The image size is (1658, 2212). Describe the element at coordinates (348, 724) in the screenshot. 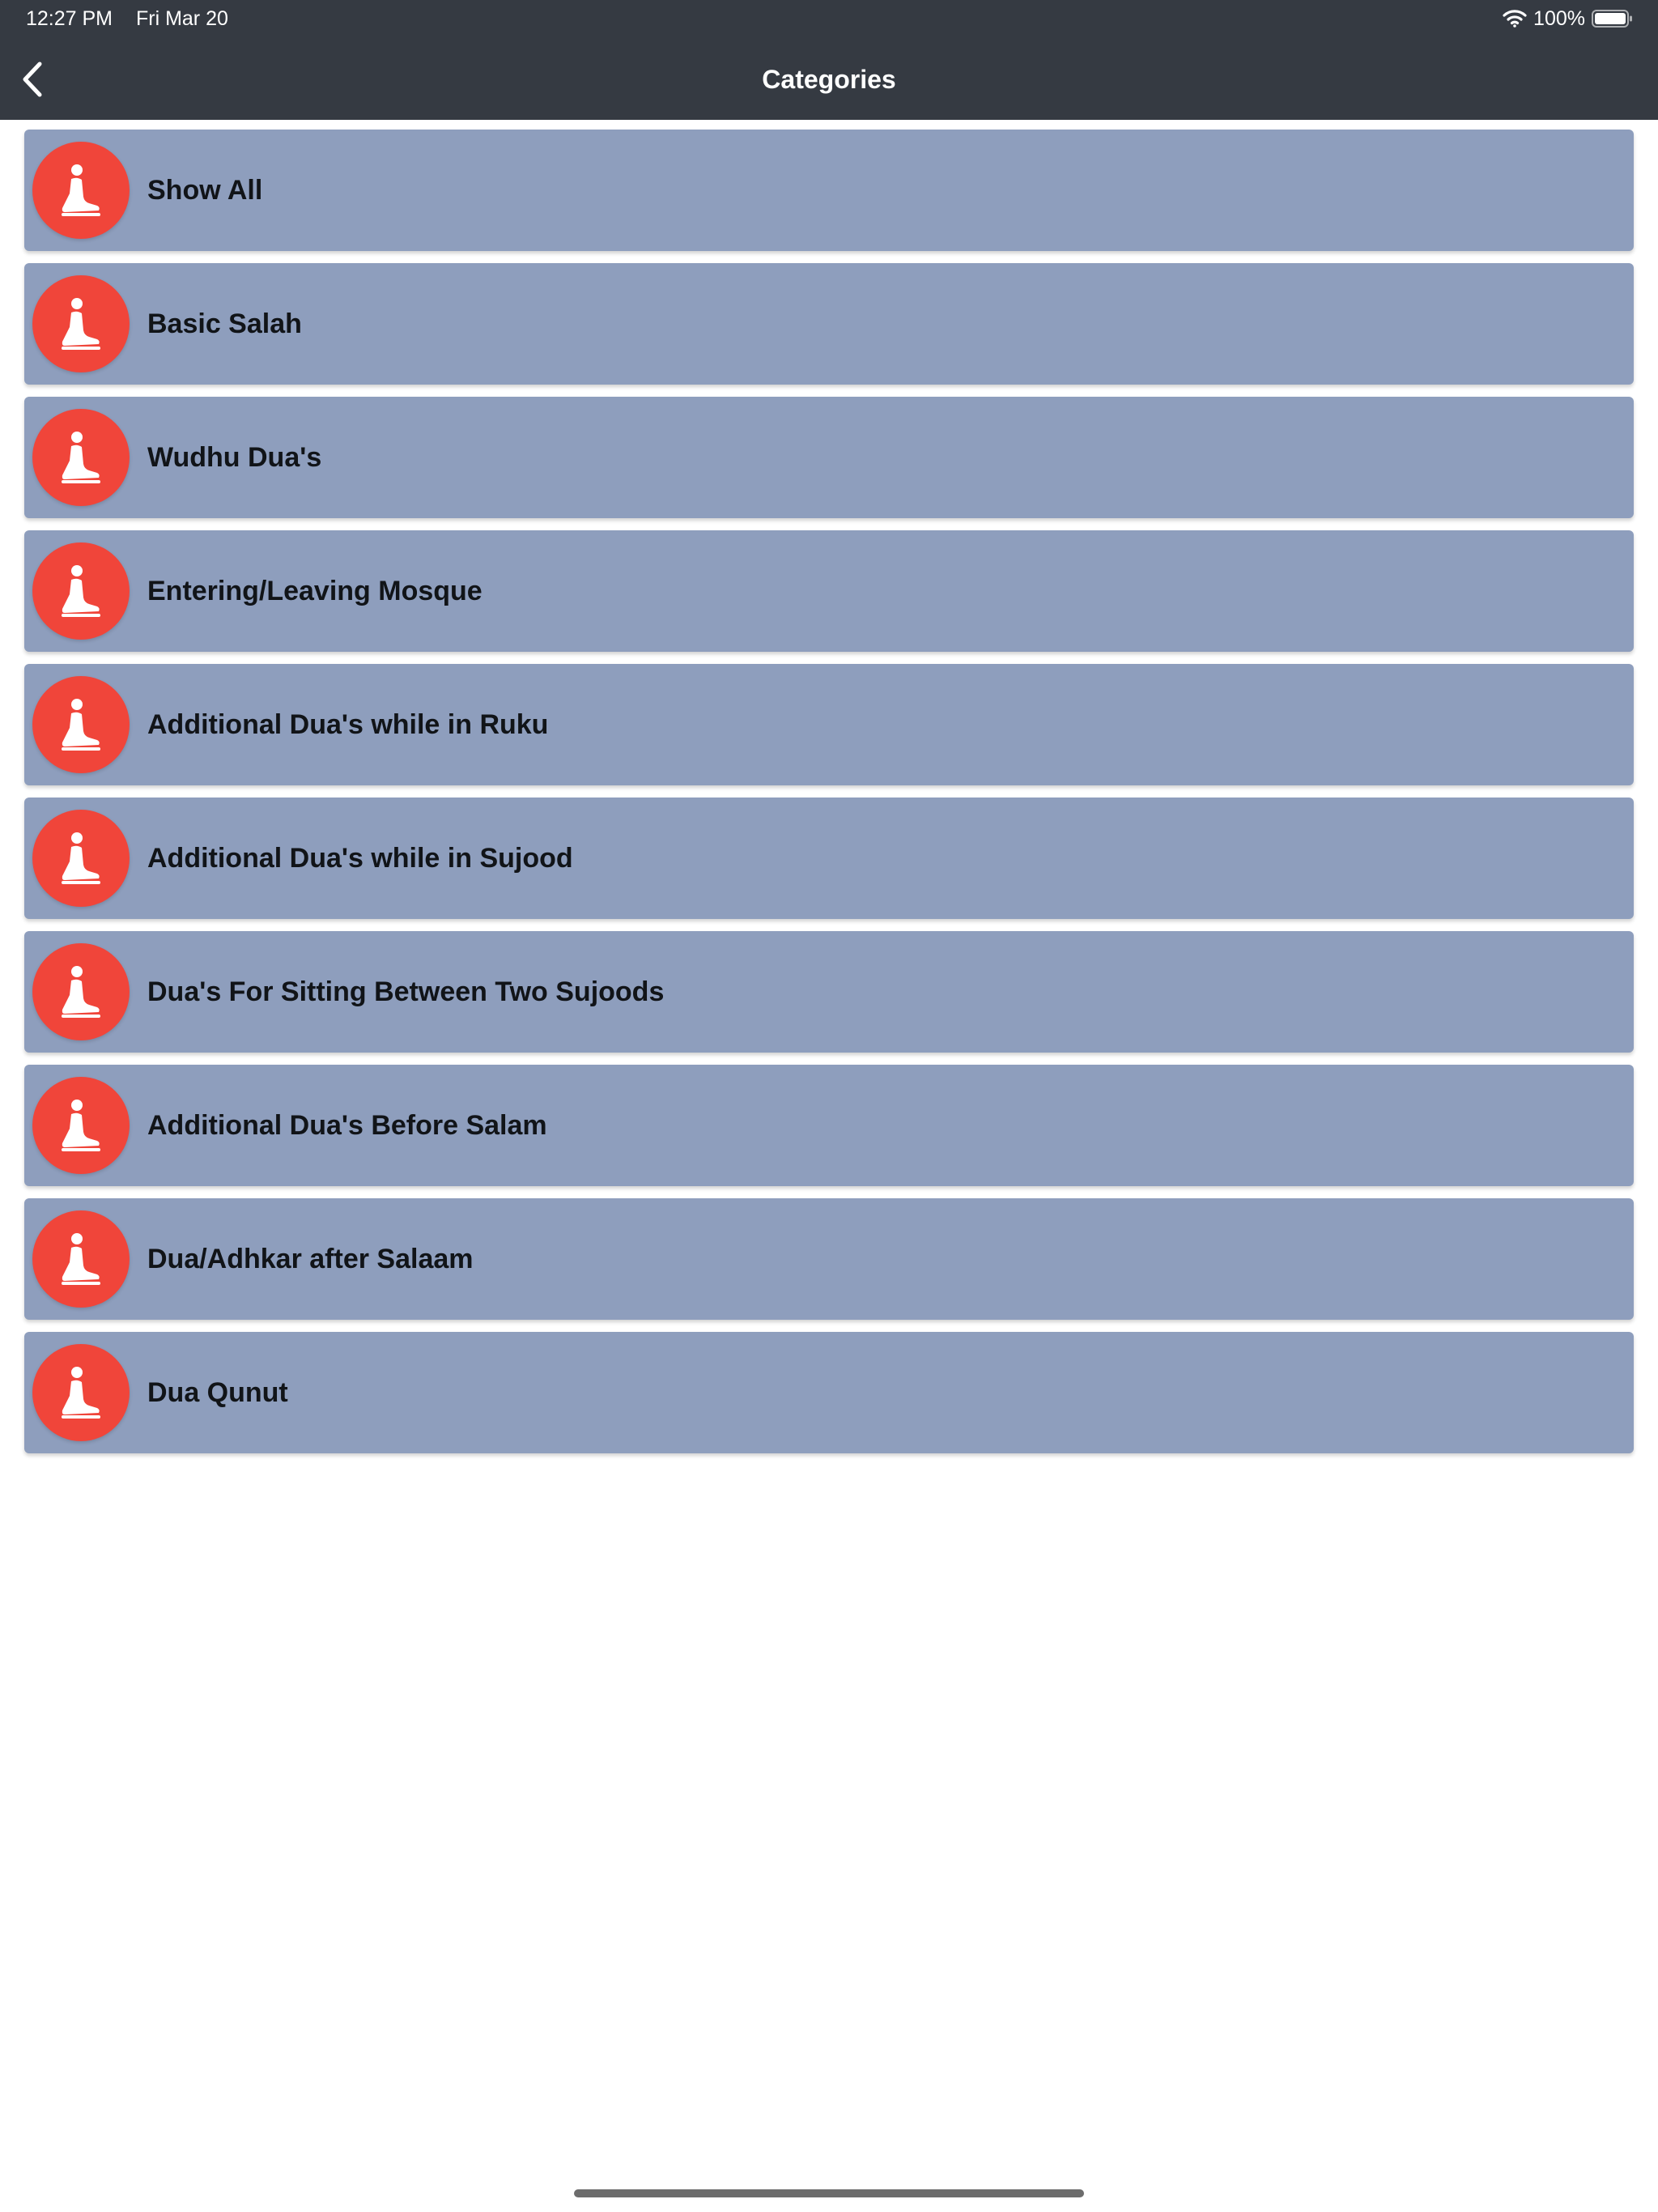

I see `category-label: Additional Dua's while in Ruku` at that location.